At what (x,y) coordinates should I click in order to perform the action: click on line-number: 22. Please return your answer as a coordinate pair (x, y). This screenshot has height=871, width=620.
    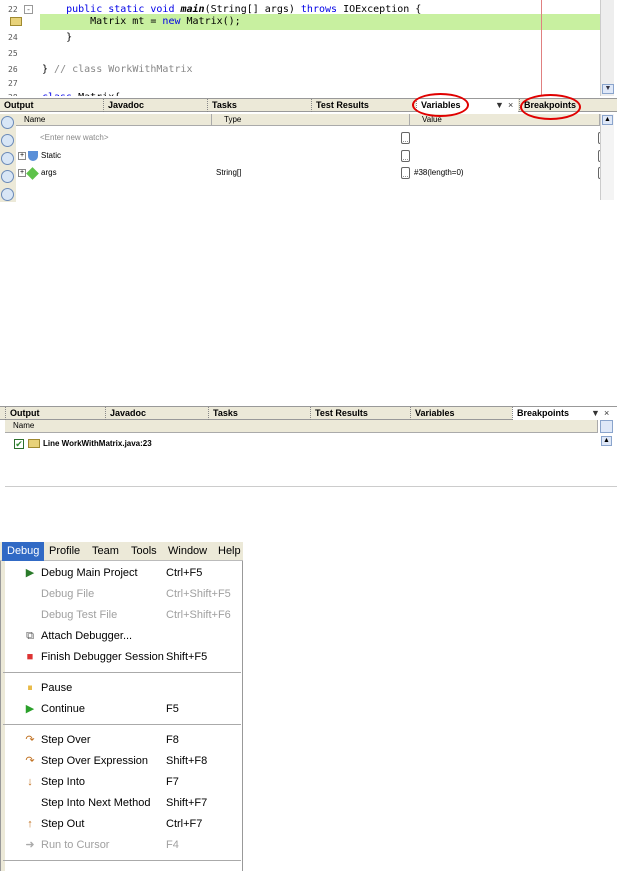
    Looking at the image, I should click on (13, 9).